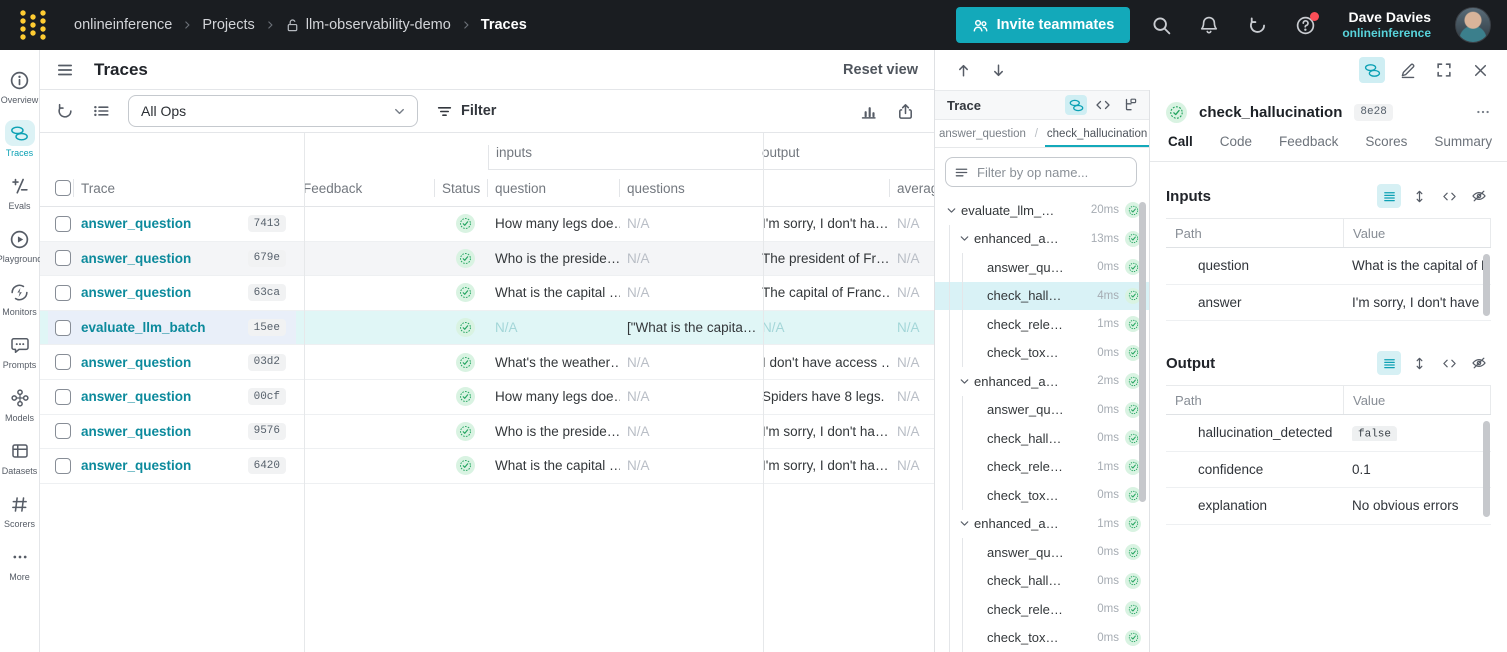  I want to click on export-icon, so click(905, 111).